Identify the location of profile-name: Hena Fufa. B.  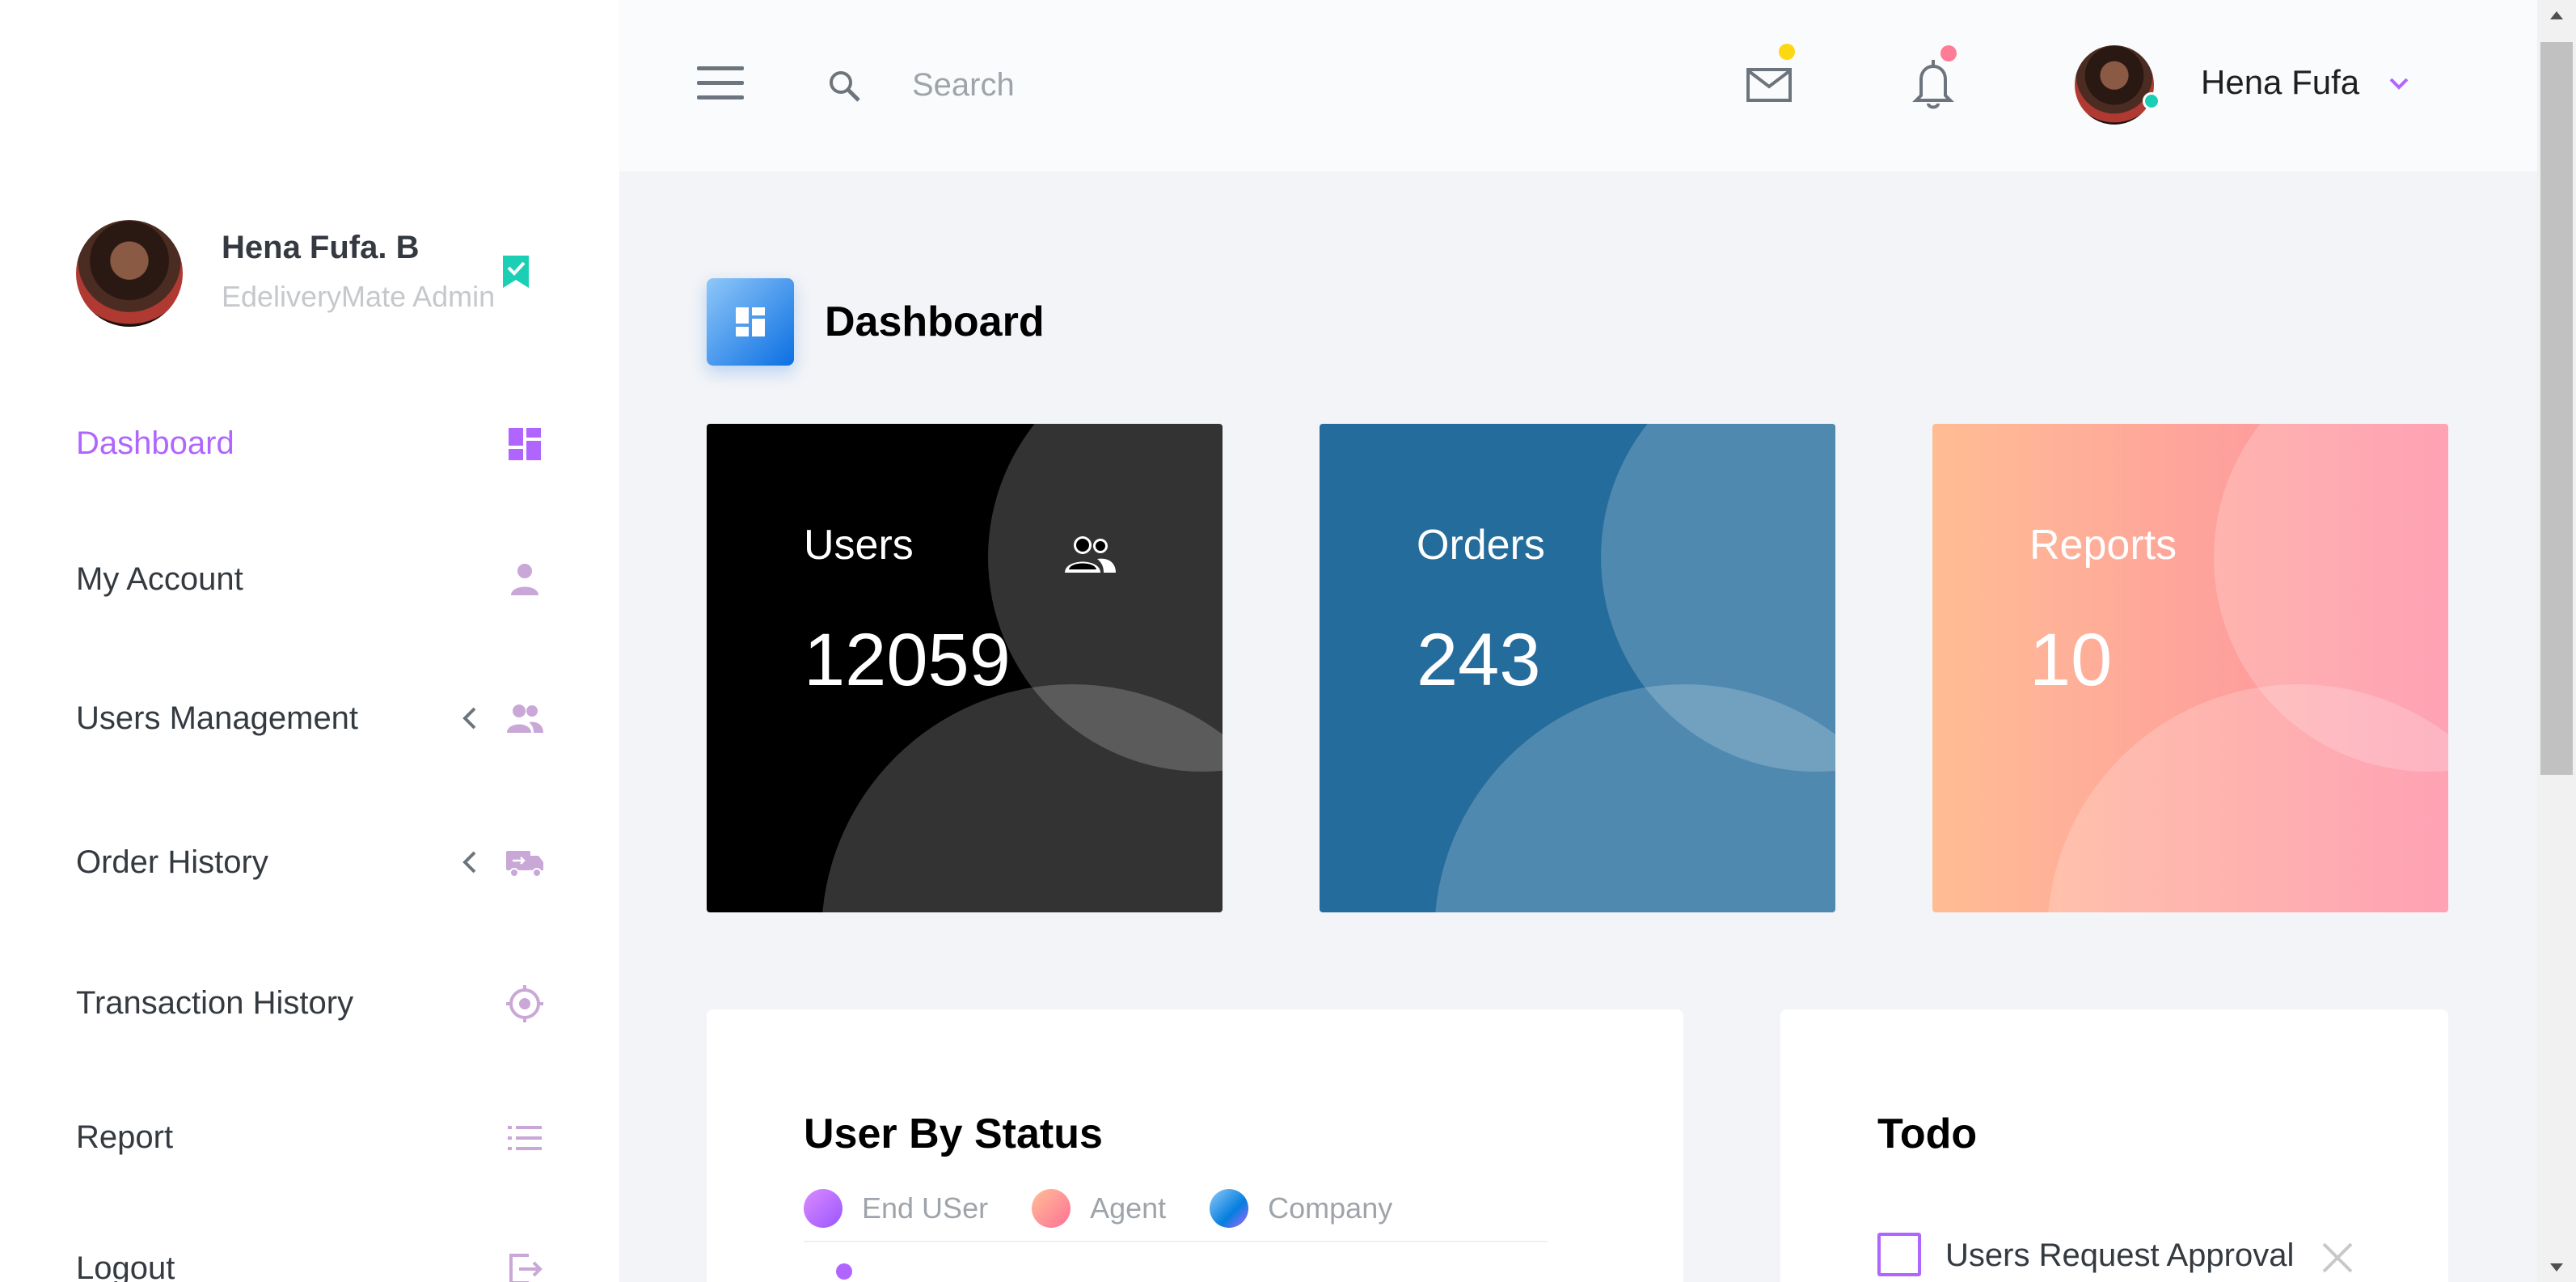
(321, 247).